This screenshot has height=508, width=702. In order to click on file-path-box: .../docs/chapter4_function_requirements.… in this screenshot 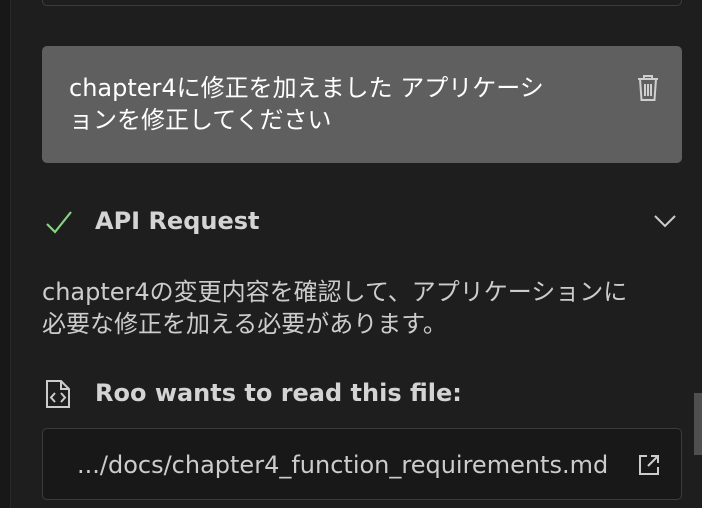, I will do `click(362, 464)`.